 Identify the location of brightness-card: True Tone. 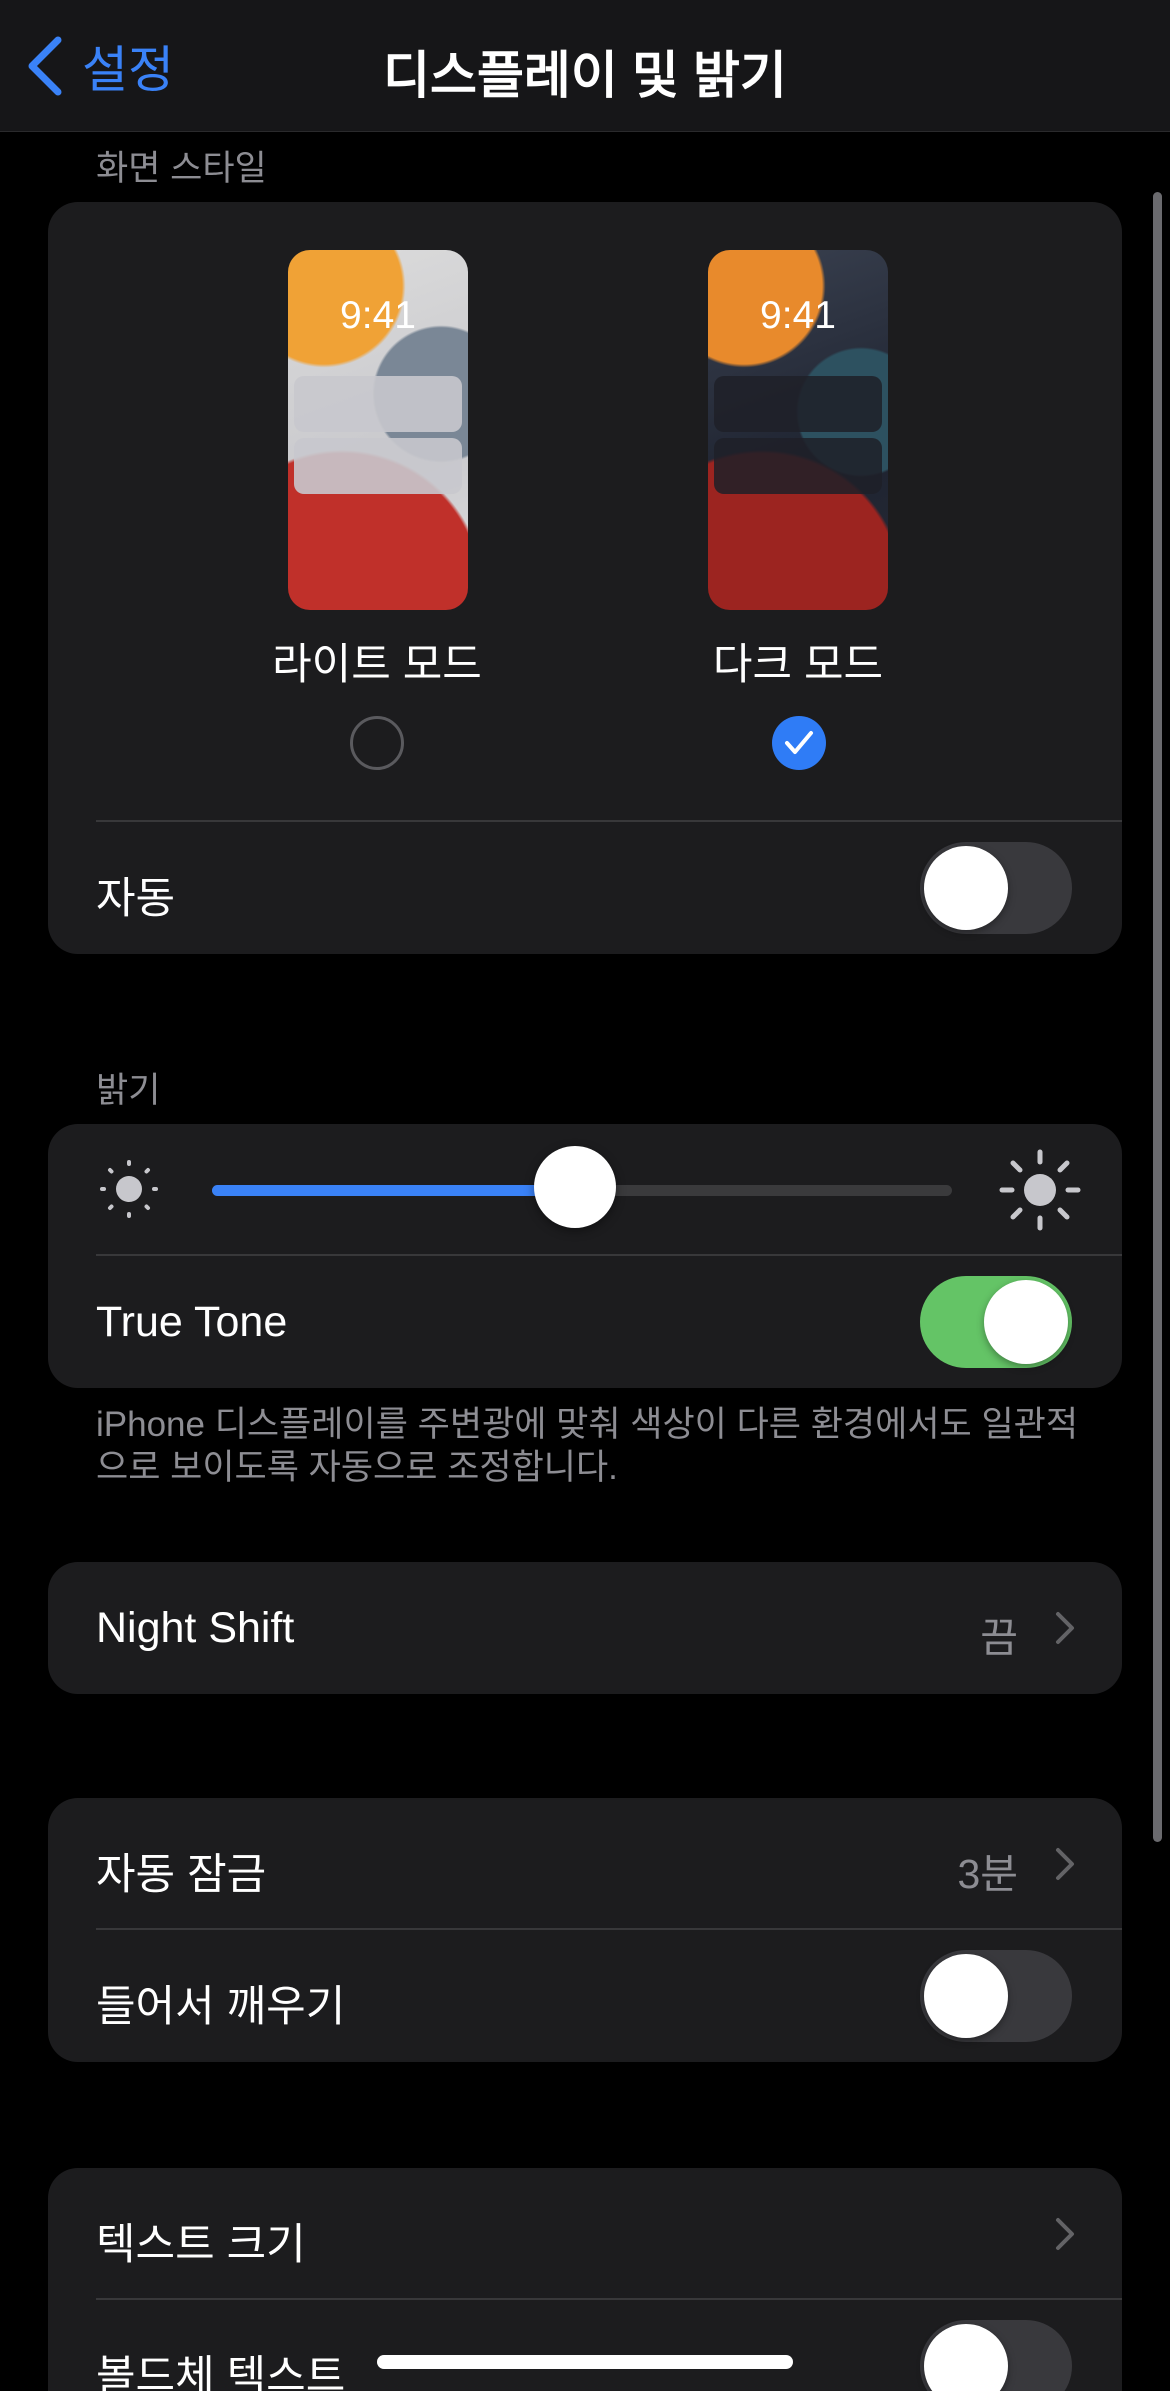
(585, 1256).